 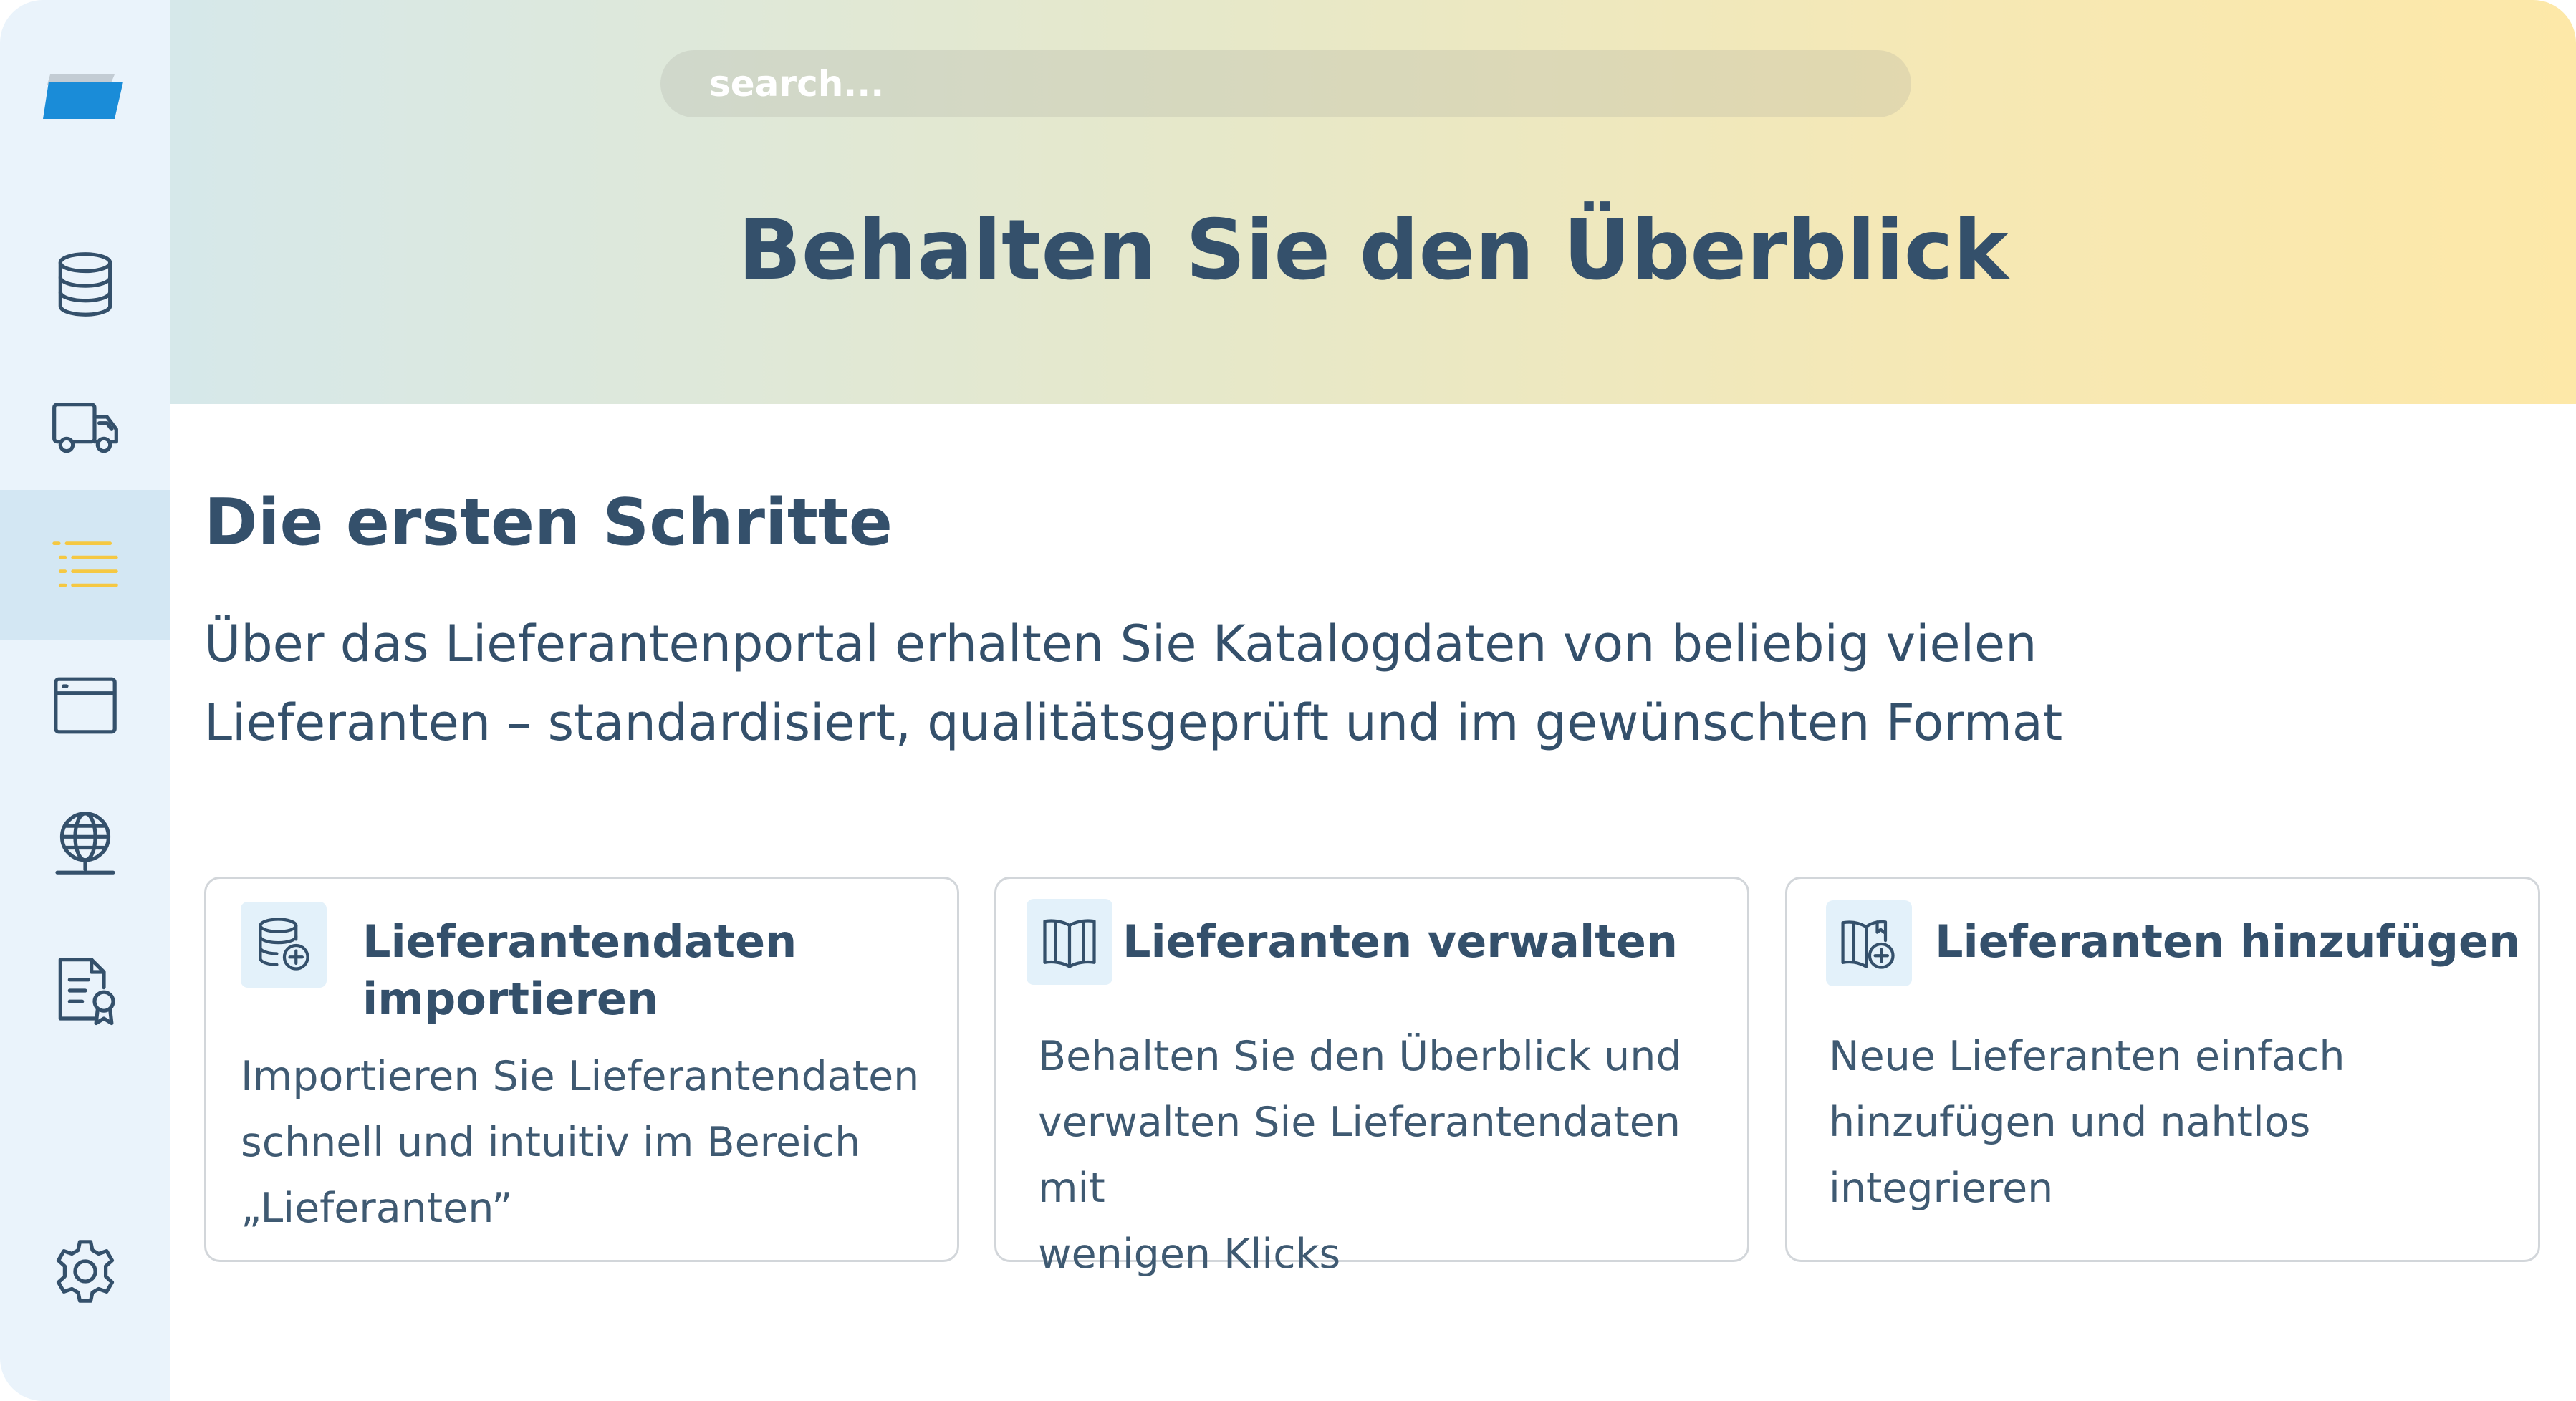 I want to click on sidebar, so click(x=85, y=700).